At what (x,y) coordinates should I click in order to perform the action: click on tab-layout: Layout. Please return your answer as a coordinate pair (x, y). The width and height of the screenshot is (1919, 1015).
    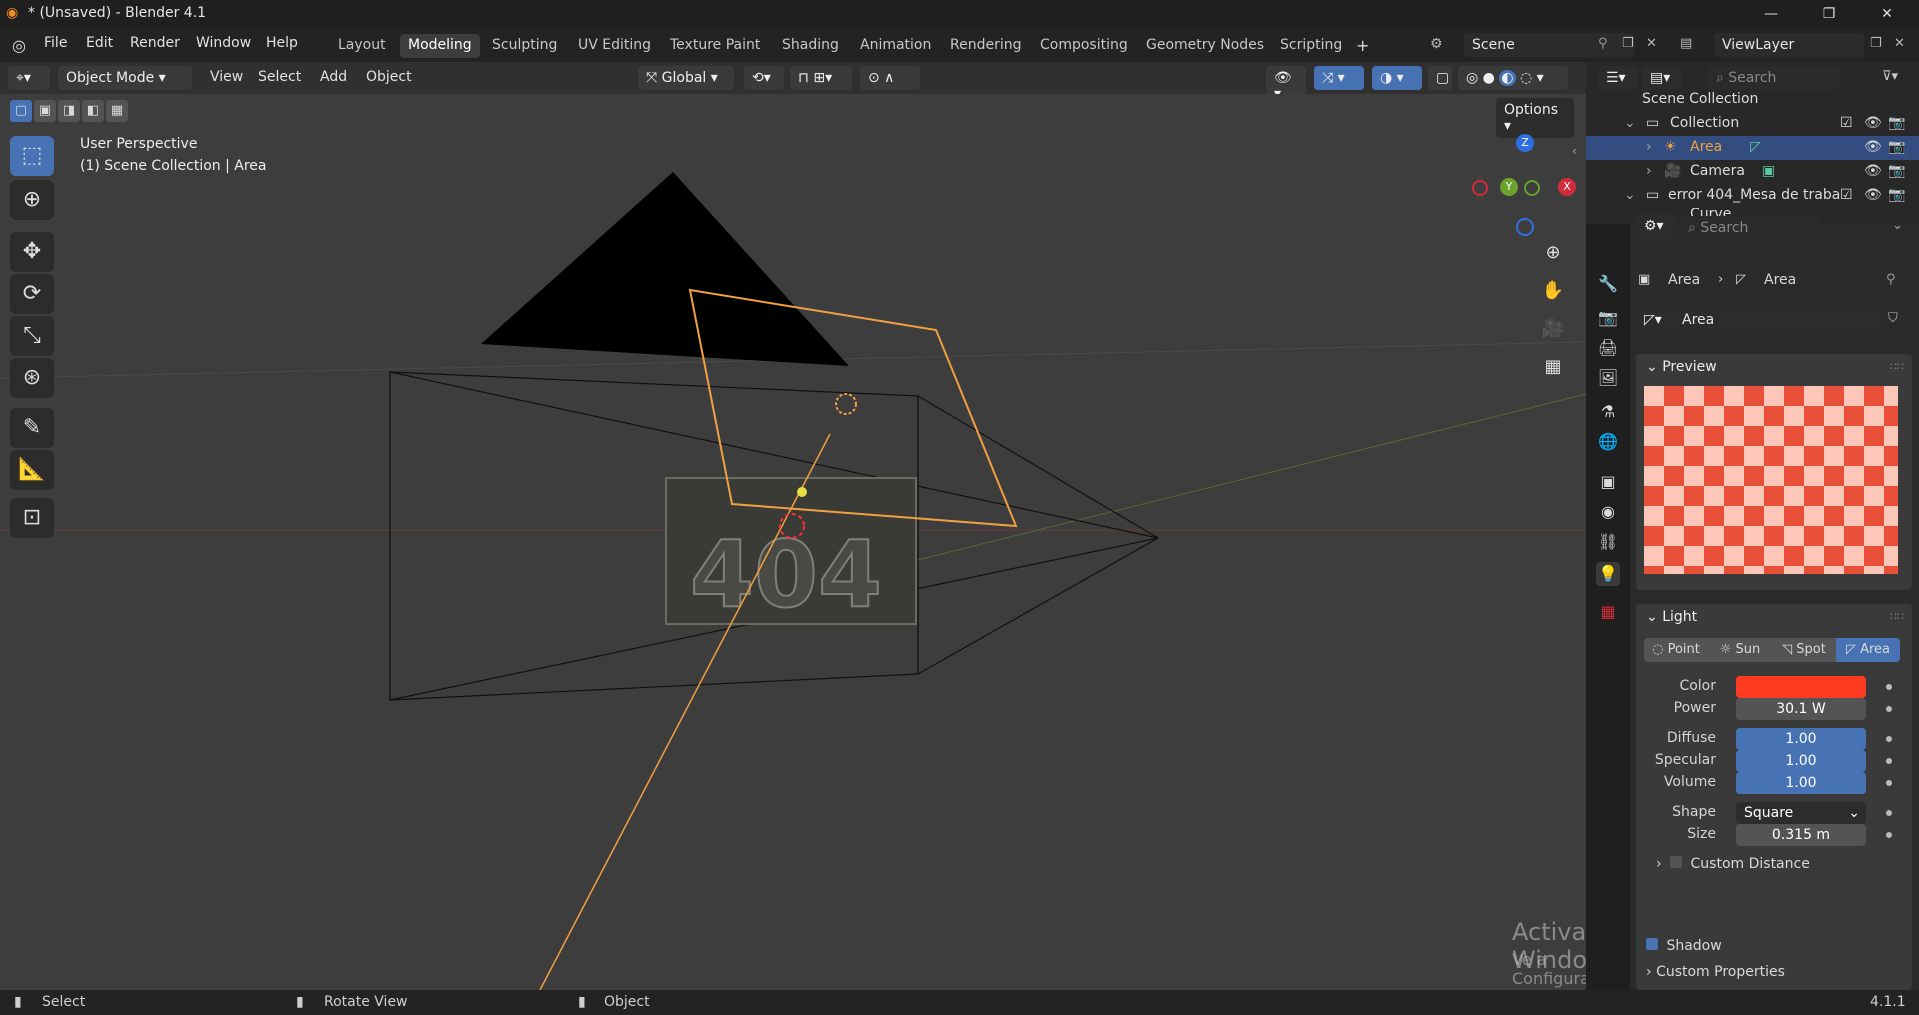
    Looking at the image, I should click on (362, 46).